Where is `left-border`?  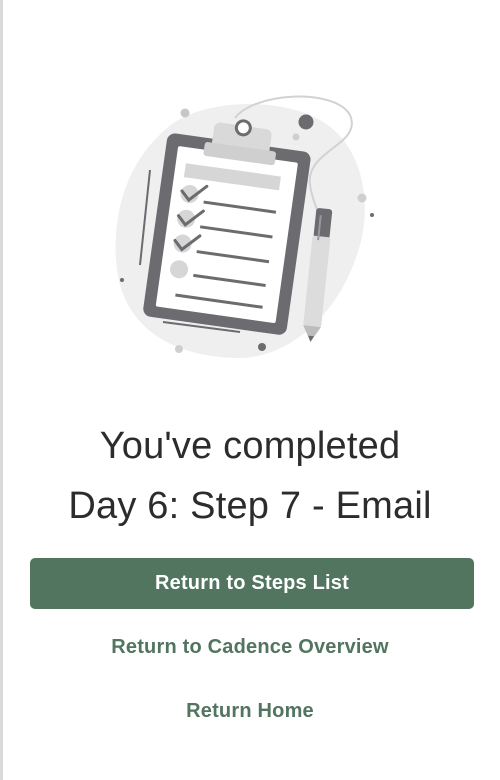 left-border is located at coordinates (1, 390).